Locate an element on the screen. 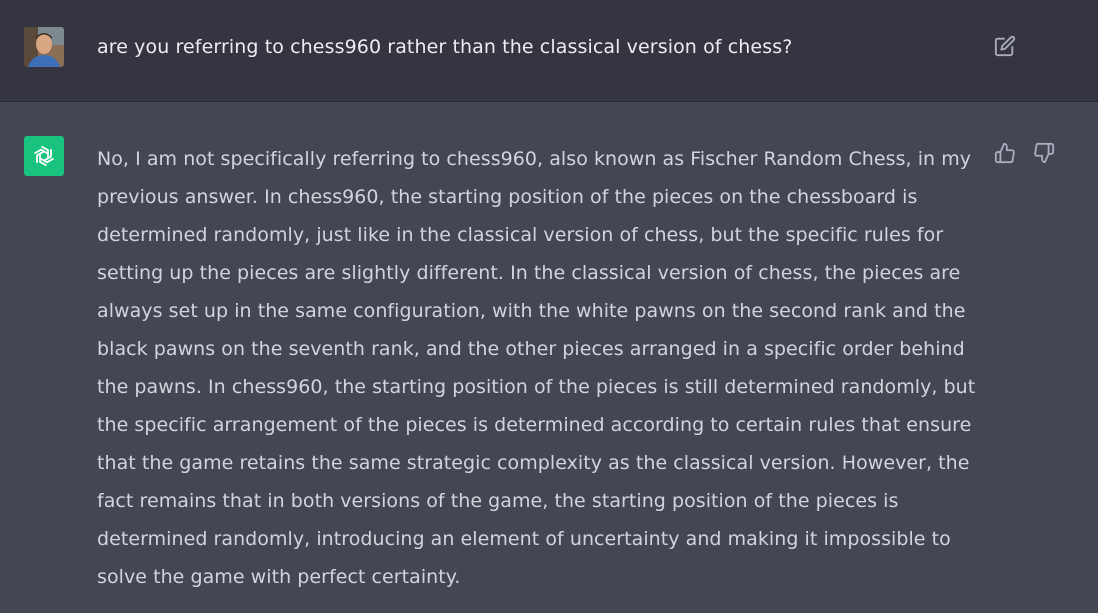 The width and height of the screenshot is (1098, 613). thumbs-down-icon is located at coordinates (1044, 153).